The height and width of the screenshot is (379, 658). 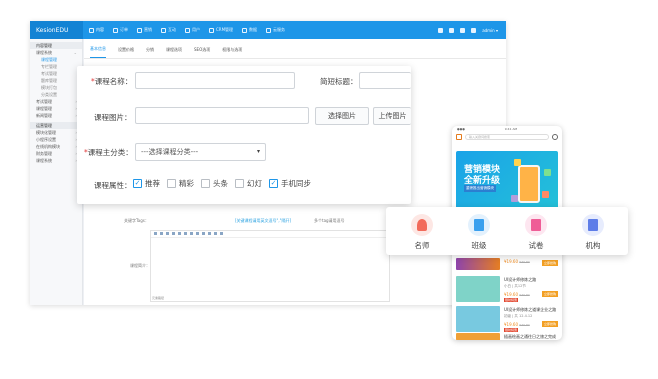 I want to click on course-meta: 小白 | 共12节, so click(x=515, y=286).